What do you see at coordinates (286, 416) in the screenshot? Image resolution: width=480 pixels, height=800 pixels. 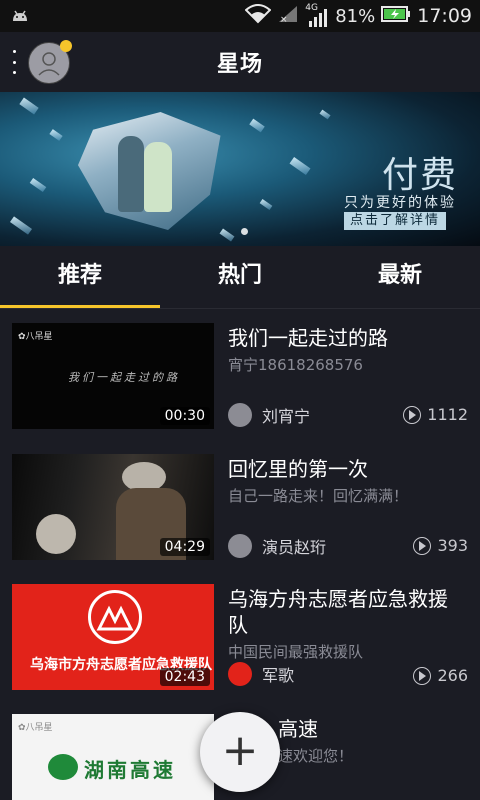 I see `author-name: 刘宵宁` at bounding box center [286, 416].